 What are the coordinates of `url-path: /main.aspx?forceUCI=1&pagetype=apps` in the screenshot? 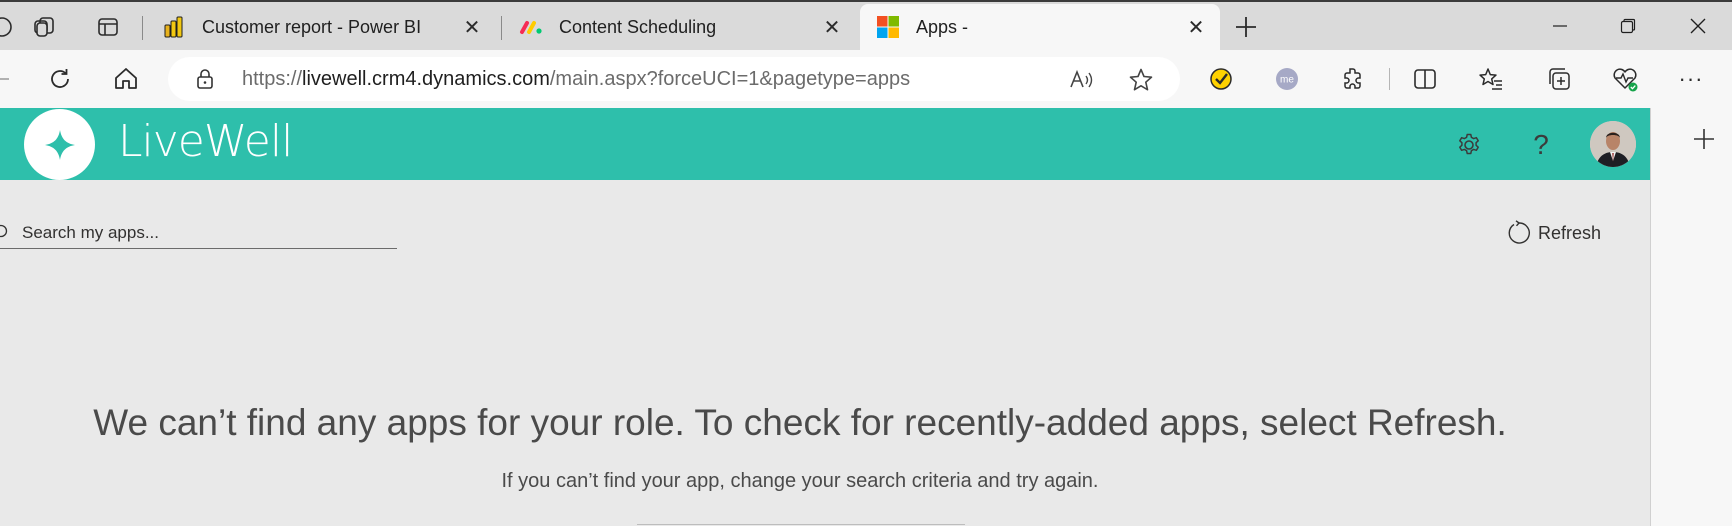 It's located at (730, 79).